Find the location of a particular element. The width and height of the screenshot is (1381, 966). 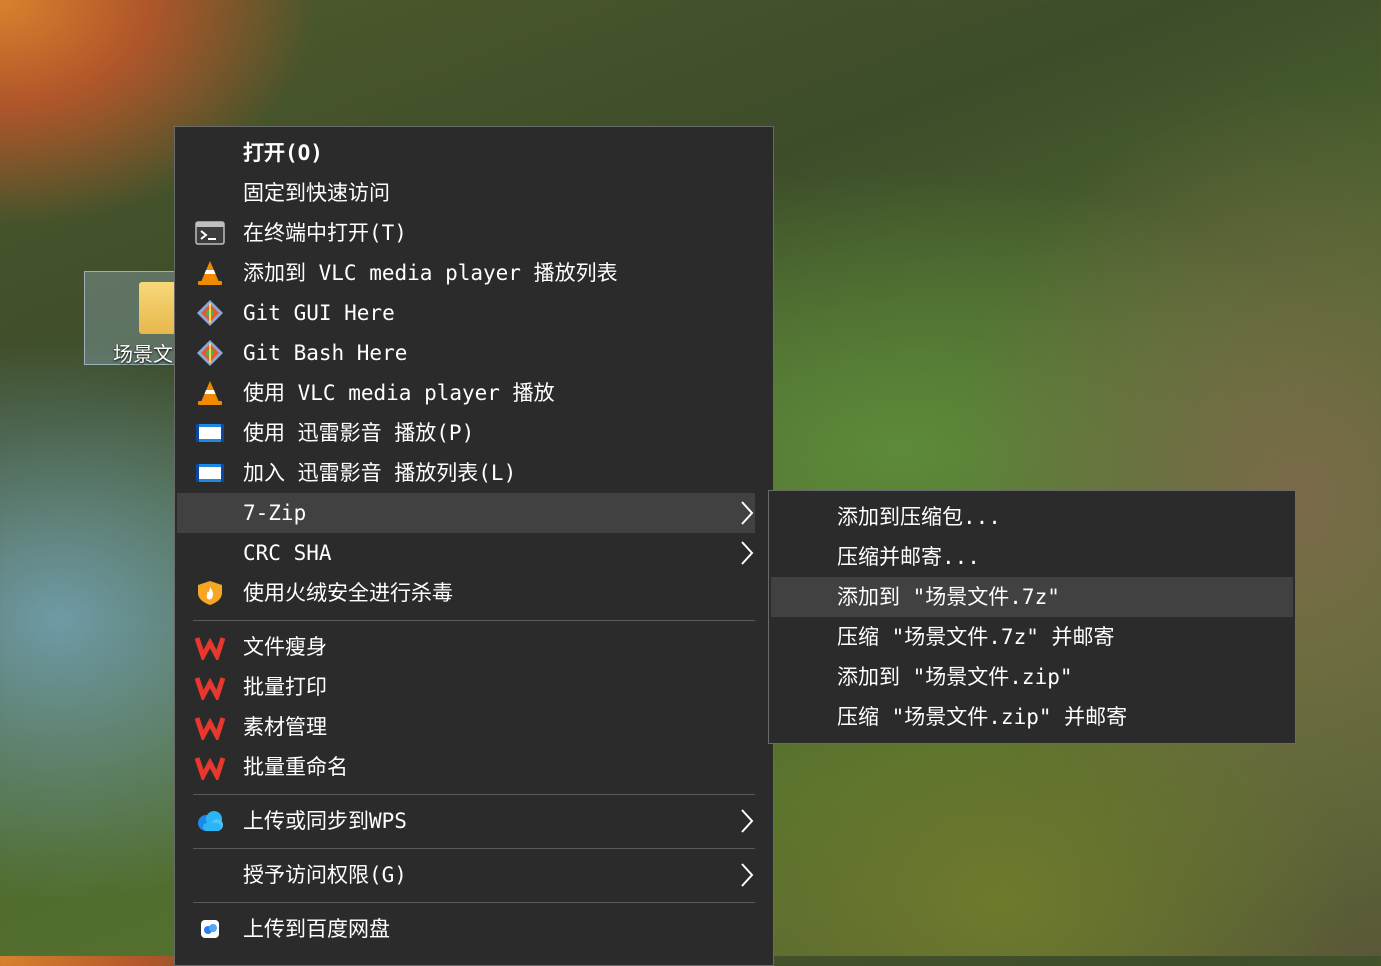

menu-item-label: 上传或同步到WPS is located at coordinates (325, 821).